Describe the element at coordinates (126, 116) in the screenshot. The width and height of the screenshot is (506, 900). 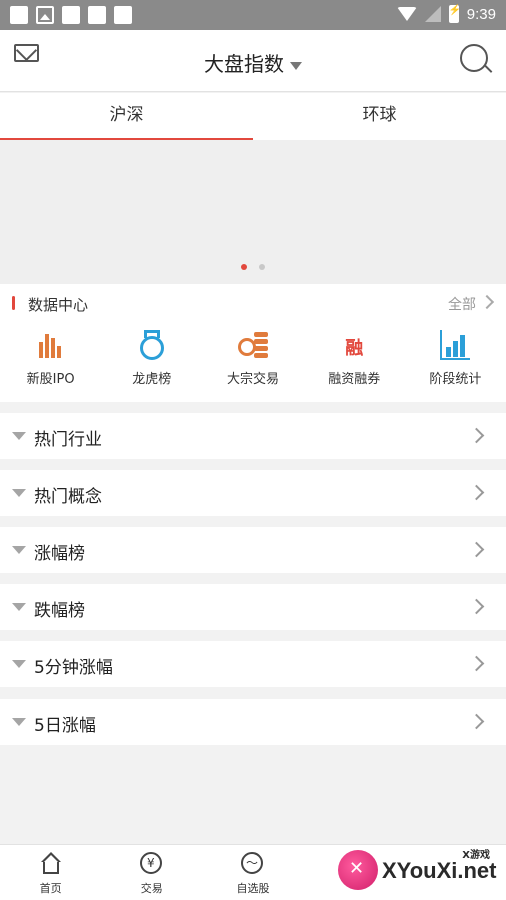
I see `tab-hushen: 沪深` at that location.